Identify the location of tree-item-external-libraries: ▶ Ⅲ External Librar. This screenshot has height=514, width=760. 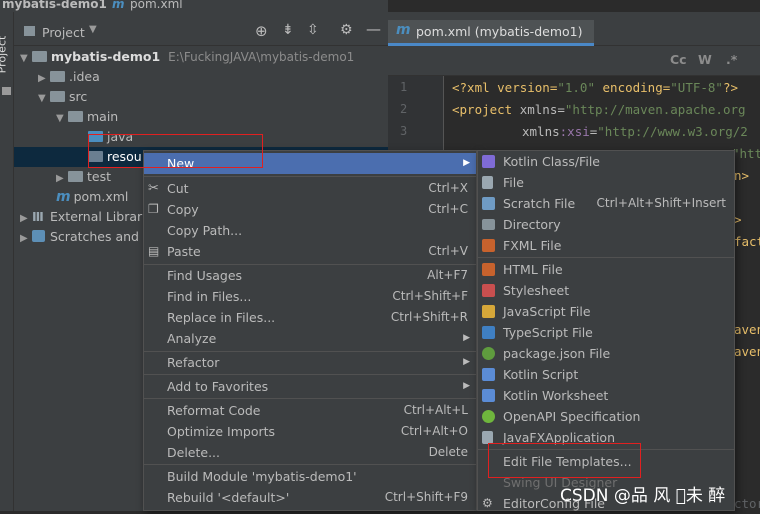
(81, 217).